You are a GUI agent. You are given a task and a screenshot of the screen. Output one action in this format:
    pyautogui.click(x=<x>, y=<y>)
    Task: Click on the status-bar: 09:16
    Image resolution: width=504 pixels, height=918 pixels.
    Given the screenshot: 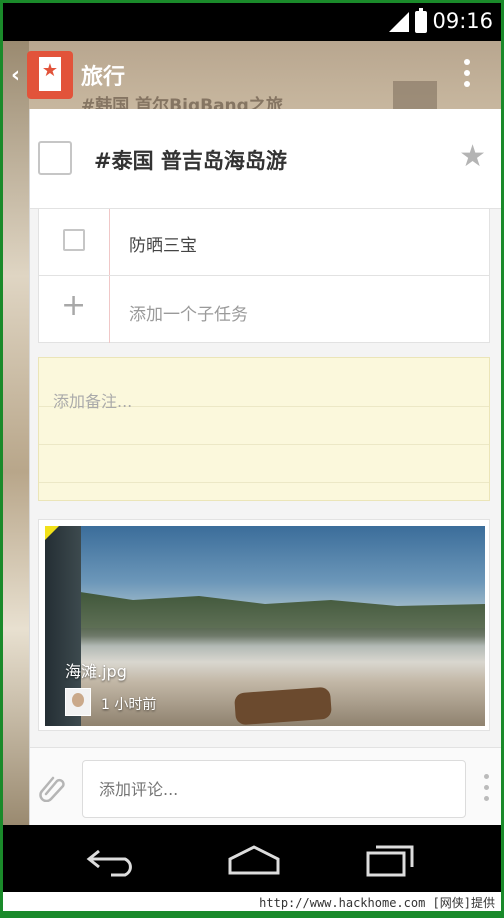 What is the action you would take?
    pyautogui.click(x=252, y=22)
    